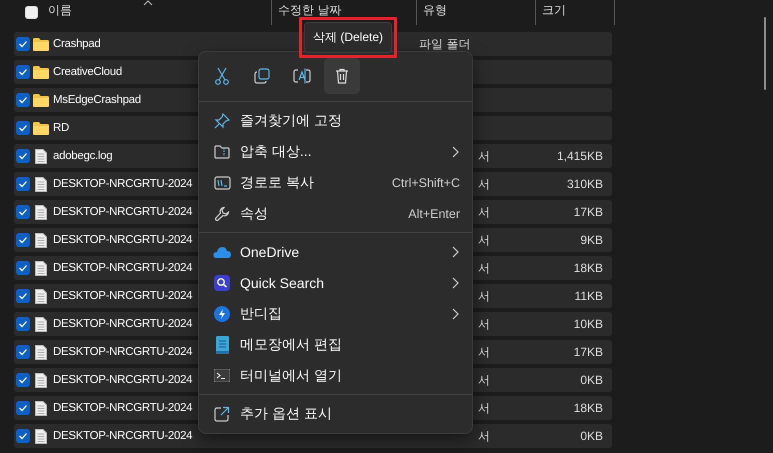  What do you see at coordinates (83, 156) in the screenshot?
I see `file-name: adobegc.log` at bounding box center [83, 156].